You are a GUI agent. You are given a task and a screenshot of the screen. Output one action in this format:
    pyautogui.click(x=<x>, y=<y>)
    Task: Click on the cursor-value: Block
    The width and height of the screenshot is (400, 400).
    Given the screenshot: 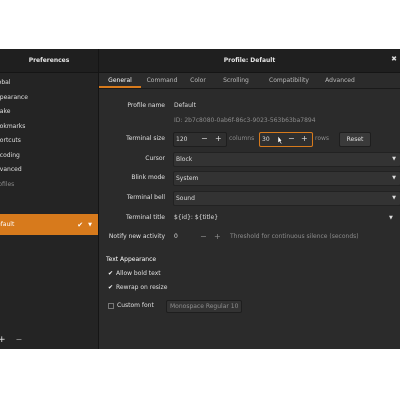 What is the action you would take?
    pyautogui.click(x=184, y=159)
    